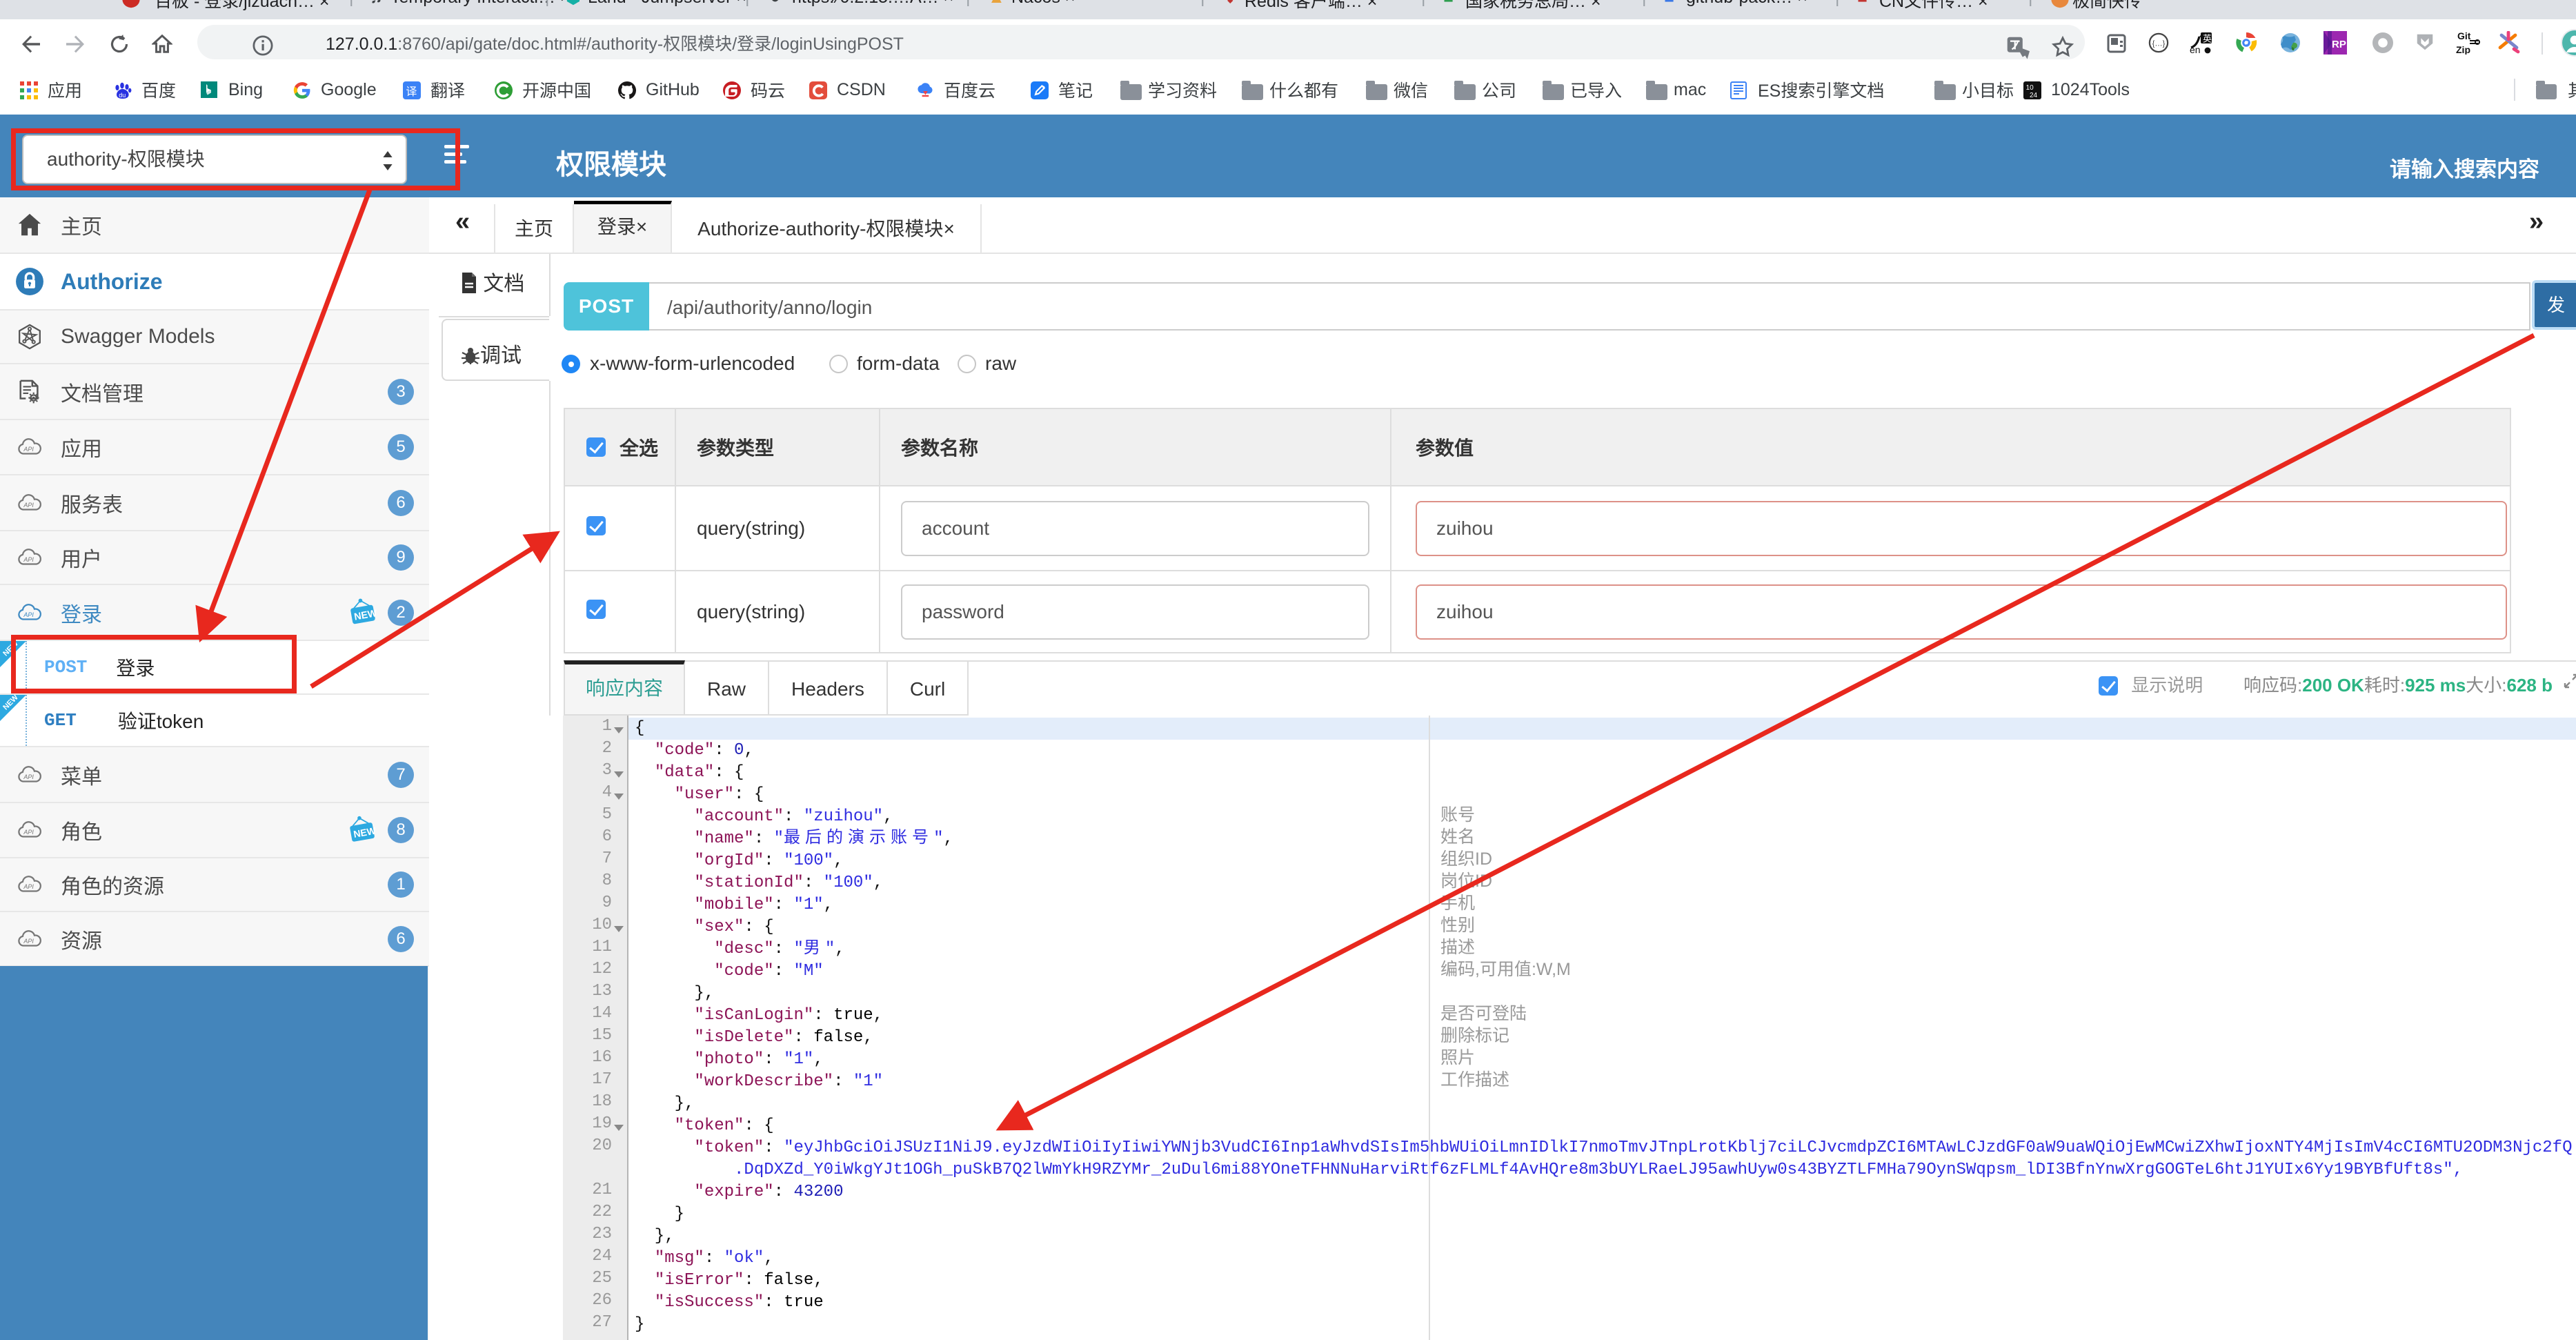 This screenshot has height=1340, width=2576. Describe the element at coordinates (2034, 95) in the screenshot. I see `svg-text: 24` at that location.